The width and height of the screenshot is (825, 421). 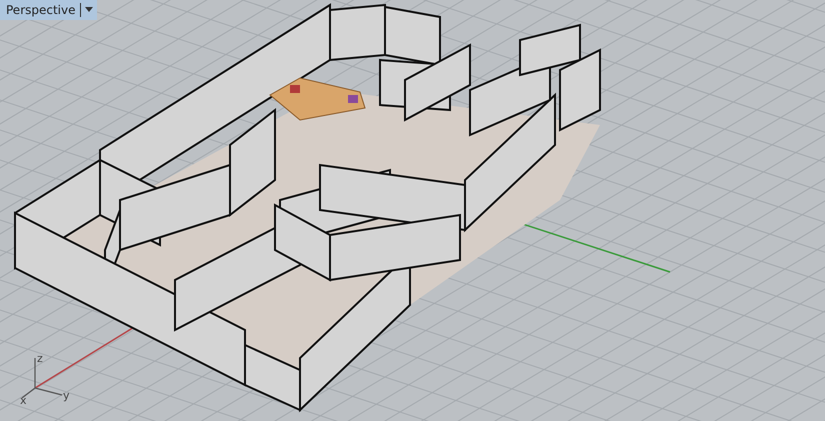 What do you see at coordinates (88, 10) in the screenshot?
I see `dropdown-caret-icon` at bounding box center [88, 10].